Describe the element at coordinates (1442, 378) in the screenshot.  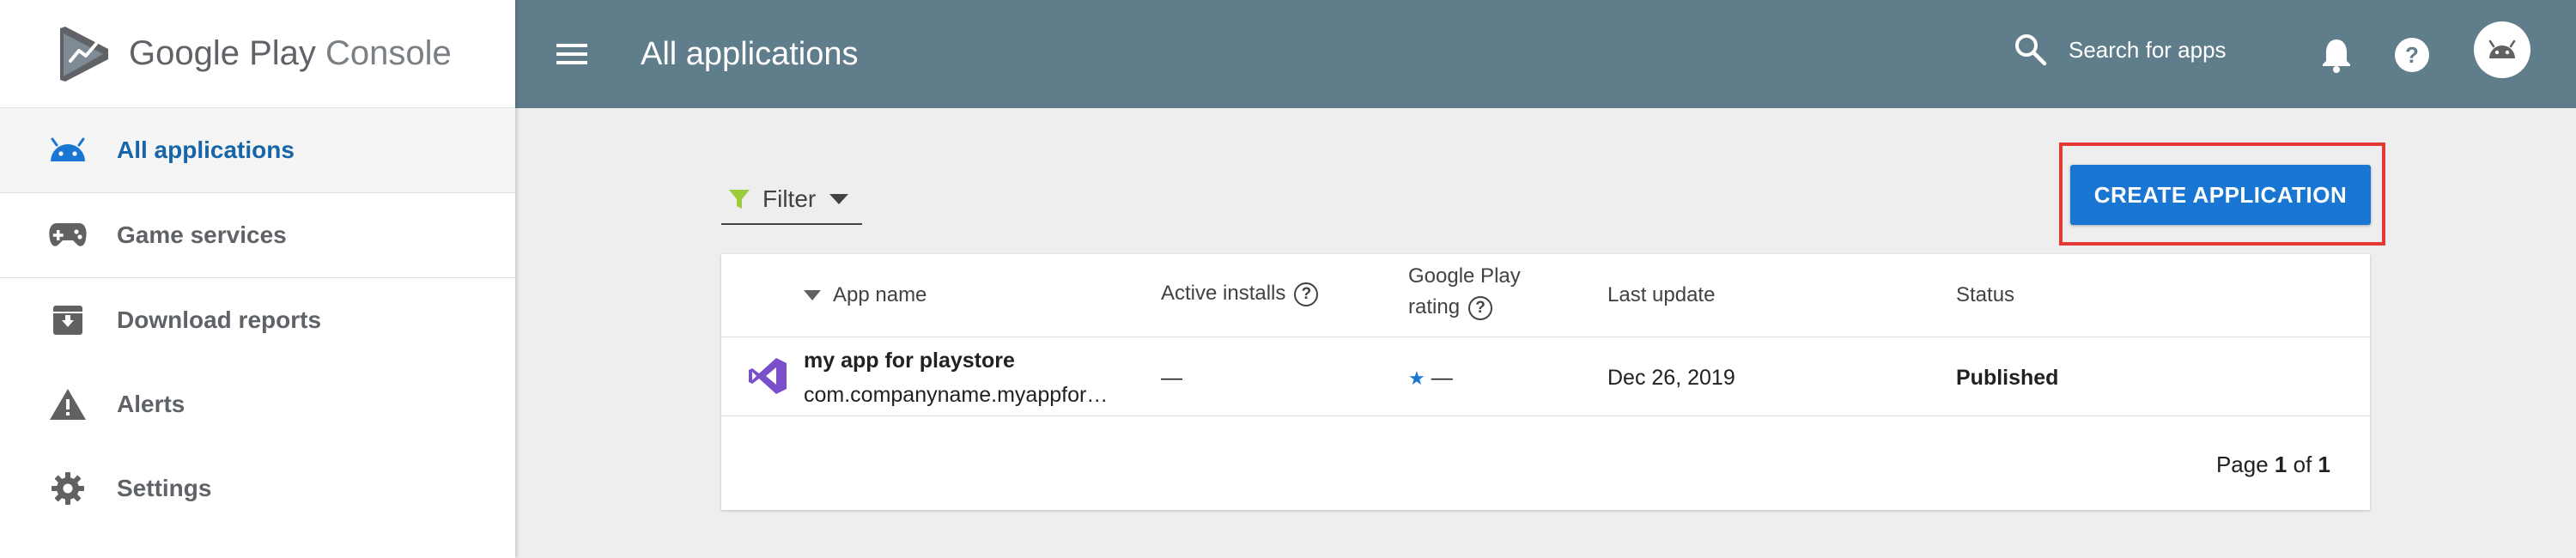
I see `rating-text: —` at that location.